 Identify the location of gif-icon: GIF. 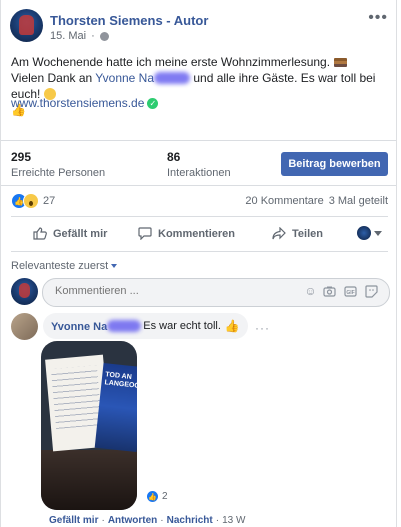
(350, 291).